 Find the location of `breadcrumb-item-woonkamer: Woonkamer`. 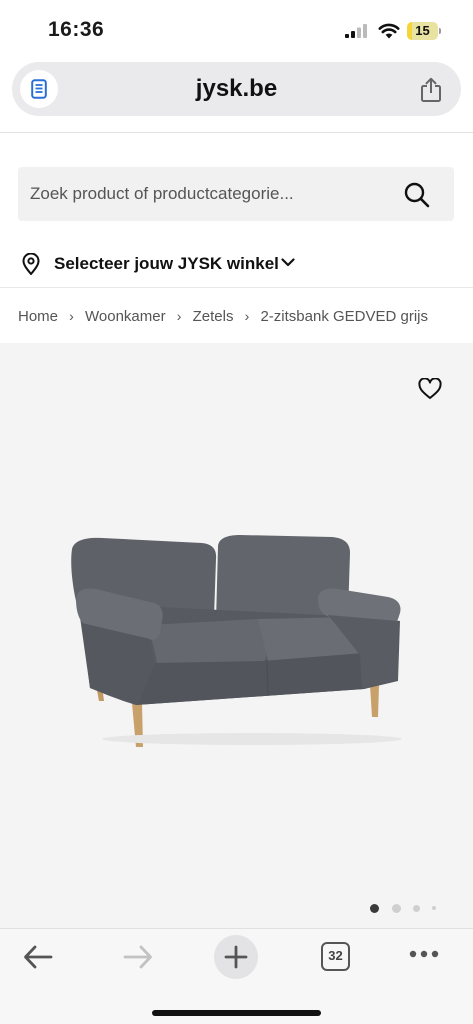

breadcrumb-item-woonkamer: Woonkamer is located at coordinates (125, 316).